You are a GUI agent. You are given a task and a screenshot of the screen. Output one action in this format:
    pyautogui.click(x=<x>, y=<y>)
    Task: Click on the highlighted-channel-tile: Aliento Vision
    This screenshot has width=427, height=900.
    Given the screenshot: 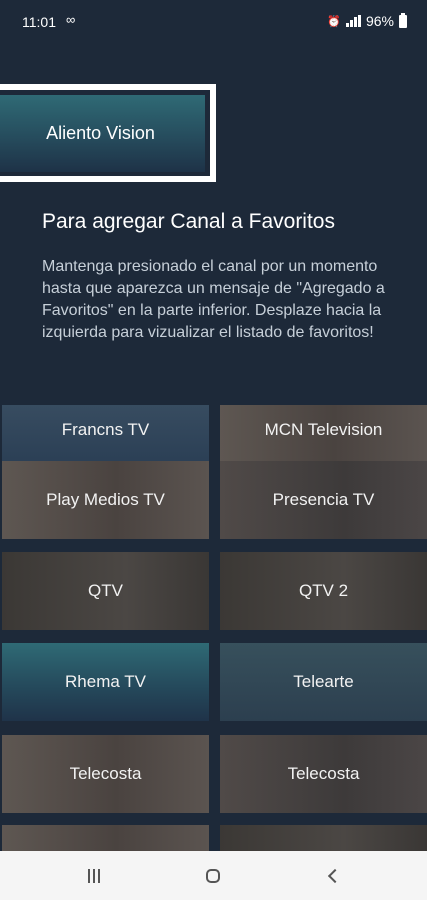 What is the action you would take?
    pyautogui.click(x=102, y=133)
    